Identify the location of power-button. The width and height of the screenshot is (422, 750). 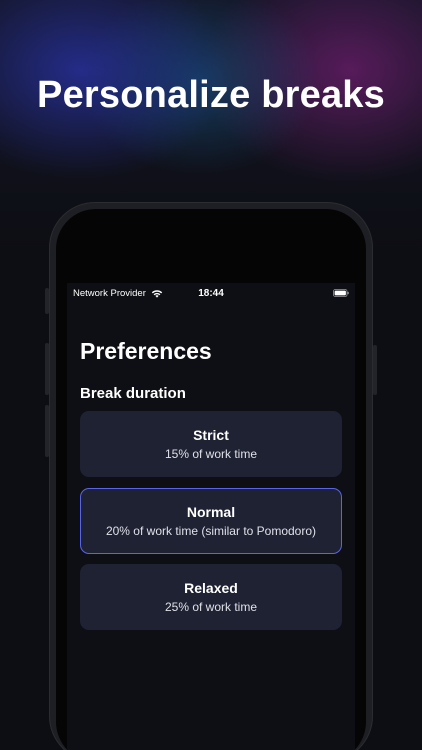
(375, 370).